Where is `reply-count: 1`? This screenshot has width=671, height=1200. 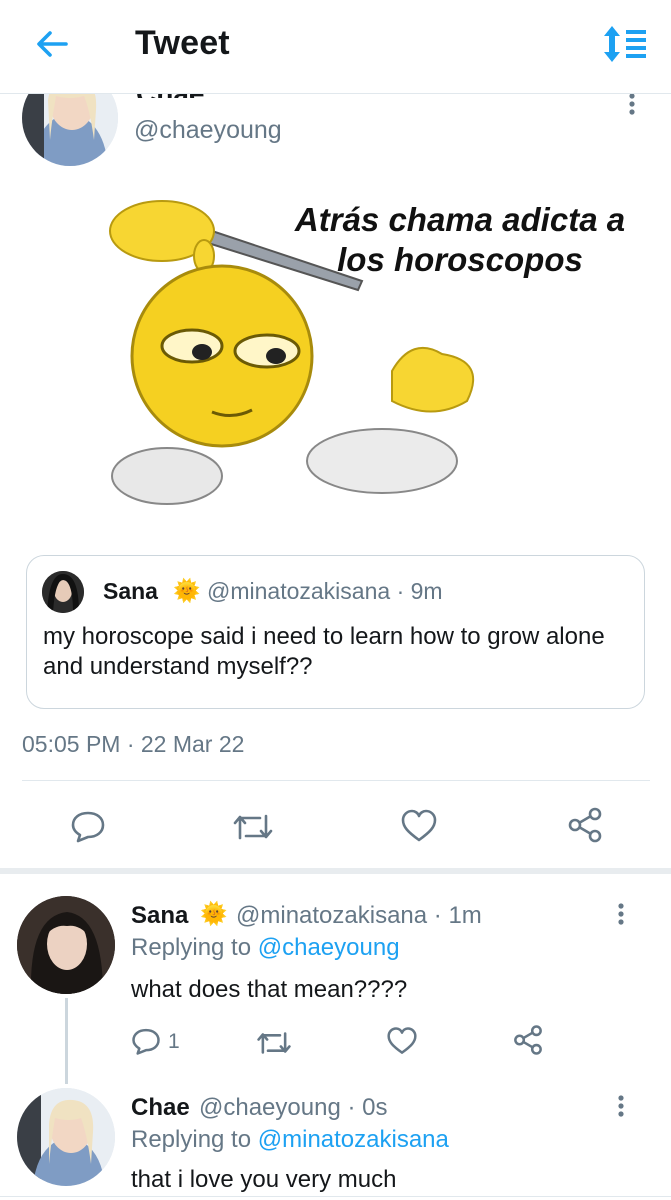
reply-count: 1 is located at coordinates (174, 1041).